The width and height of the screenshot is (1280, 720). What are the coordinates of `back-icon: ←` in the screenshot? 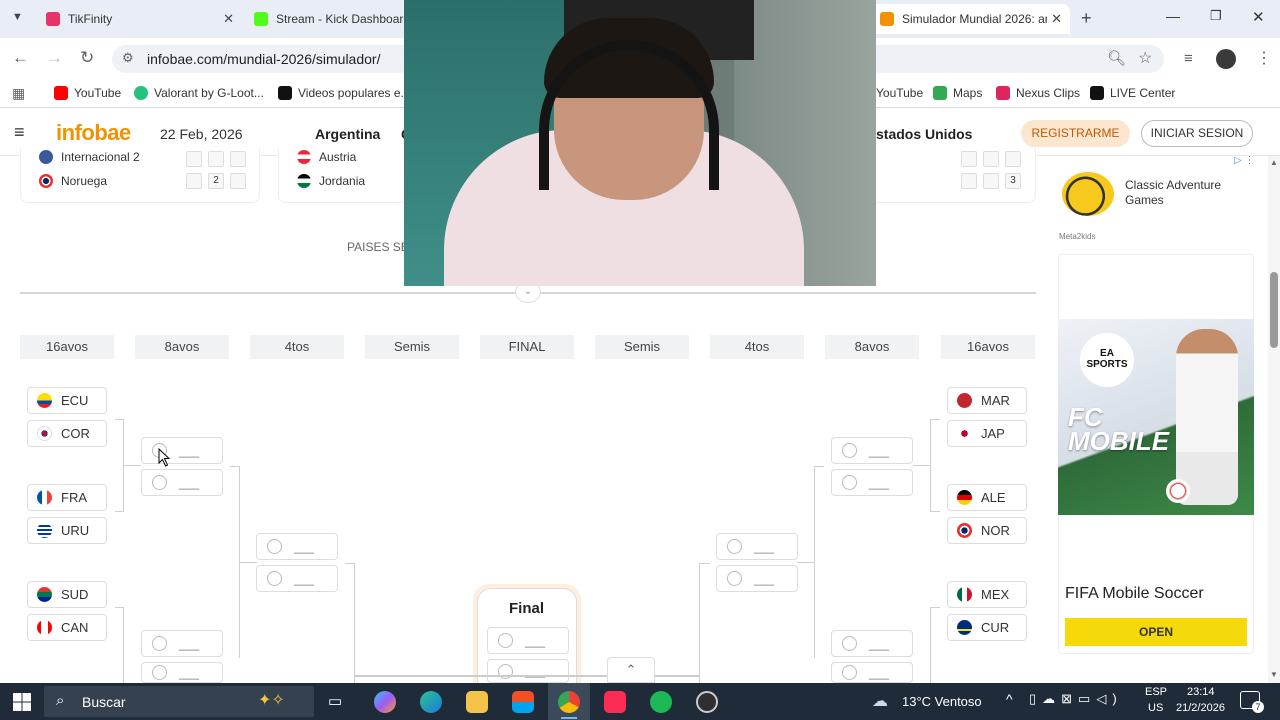 It's located at (20, 58).